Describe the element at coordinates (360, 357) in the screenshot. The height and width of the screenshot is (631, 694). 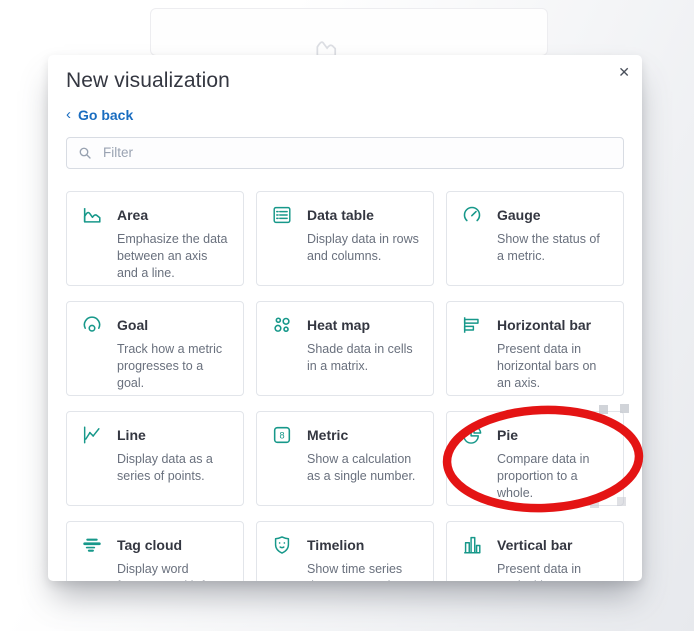
I see `vis-card-description: Shade data in cells in a matrix.` at that location.